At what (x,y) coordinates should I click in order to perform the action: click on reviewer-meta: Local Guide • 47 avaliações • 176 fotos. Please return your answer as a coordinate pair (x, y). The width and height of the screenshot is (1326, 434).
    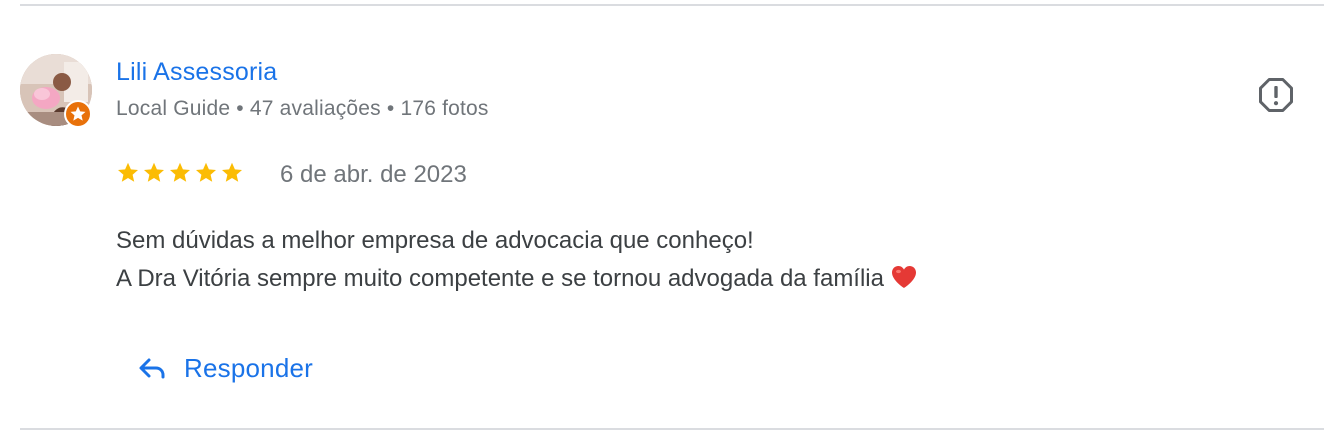
    Looking at the image, I should click on (302, 109).